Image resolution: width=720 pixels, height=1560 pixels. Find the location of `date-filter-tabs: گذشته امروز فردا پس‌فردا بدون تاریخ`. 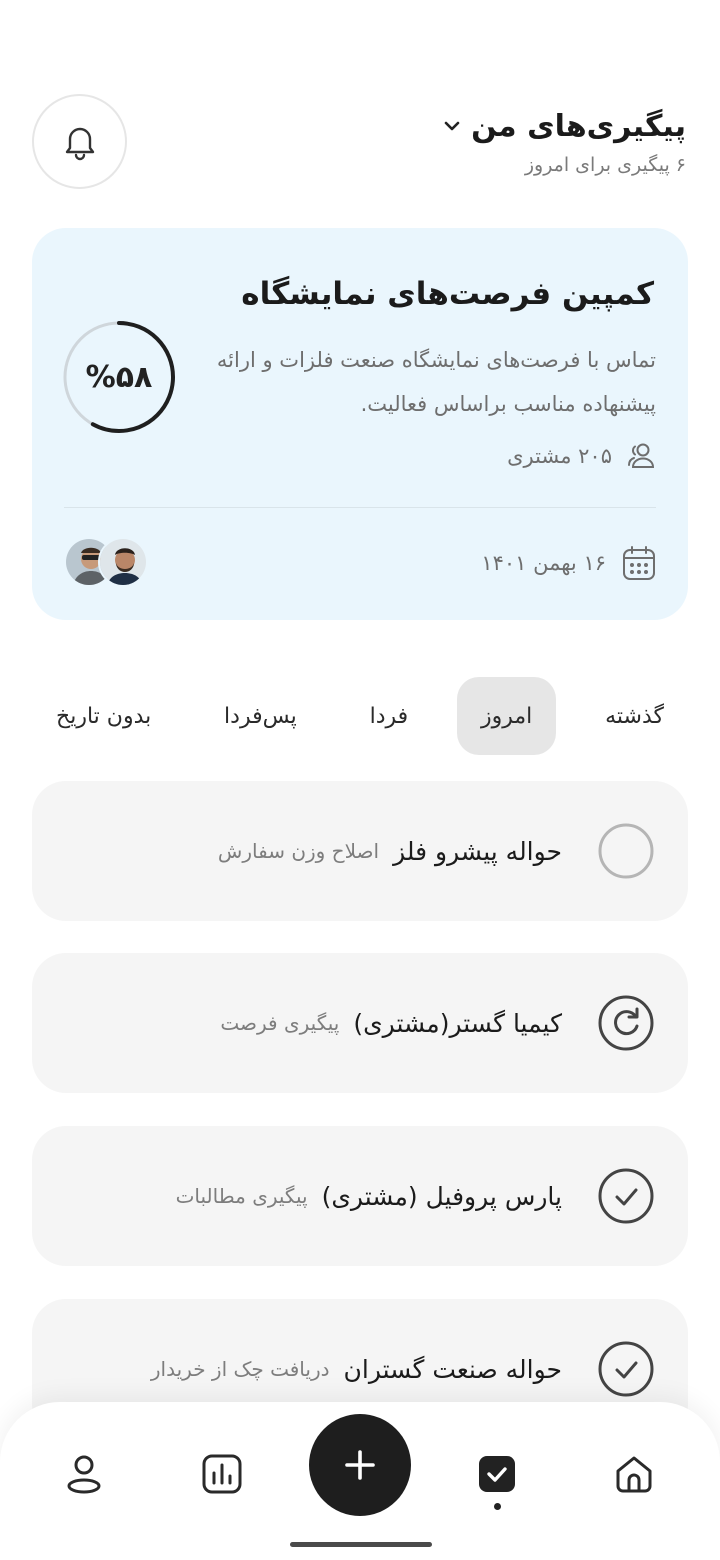

date-filter-tabs: گذشته امروز فردا پس‌فردا بدون تاریخ is located at coordinates (360, 716).